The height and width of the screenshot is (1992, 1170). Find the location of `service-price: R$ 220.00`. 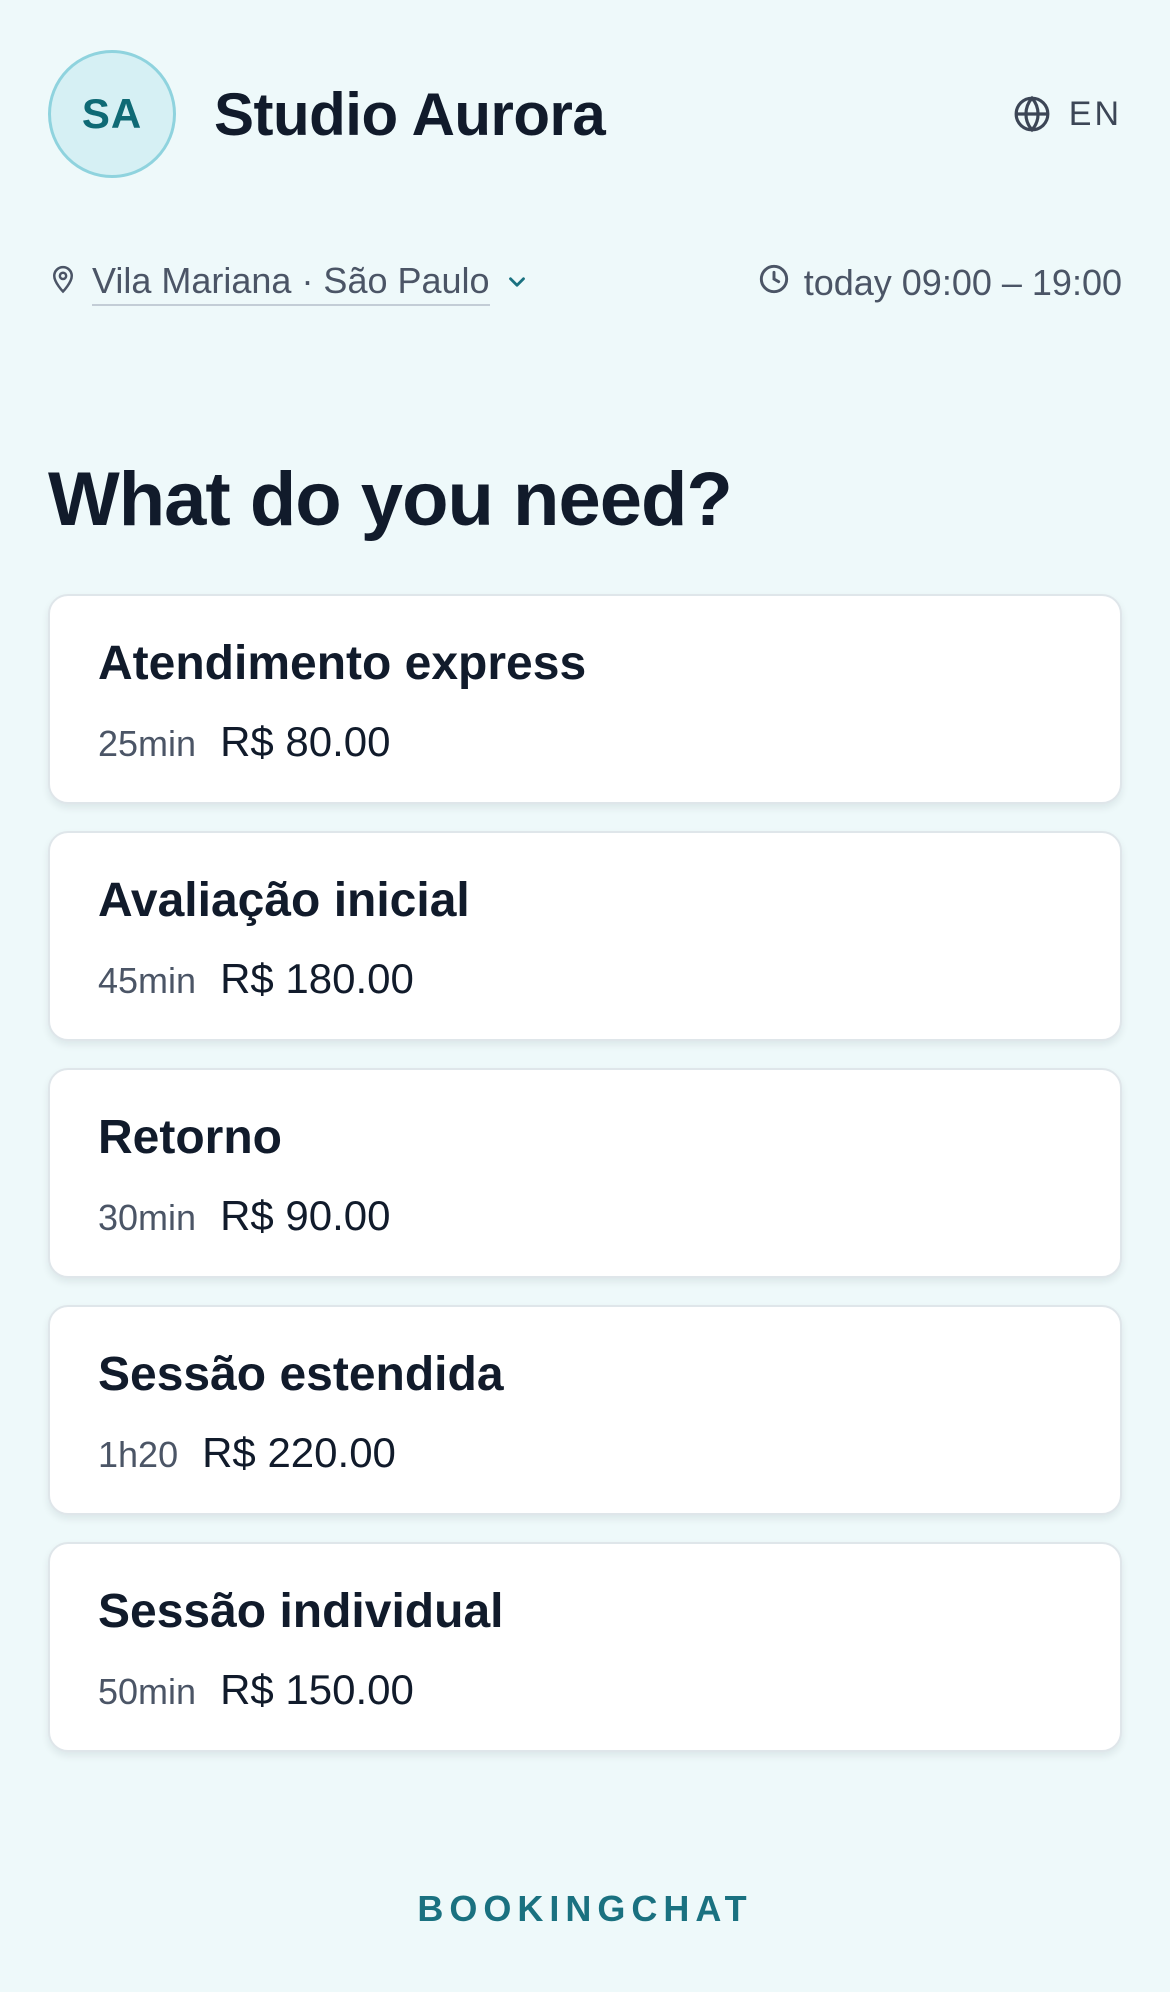

service-price: R$ 220.00 is located at coordinates (299, 1452).